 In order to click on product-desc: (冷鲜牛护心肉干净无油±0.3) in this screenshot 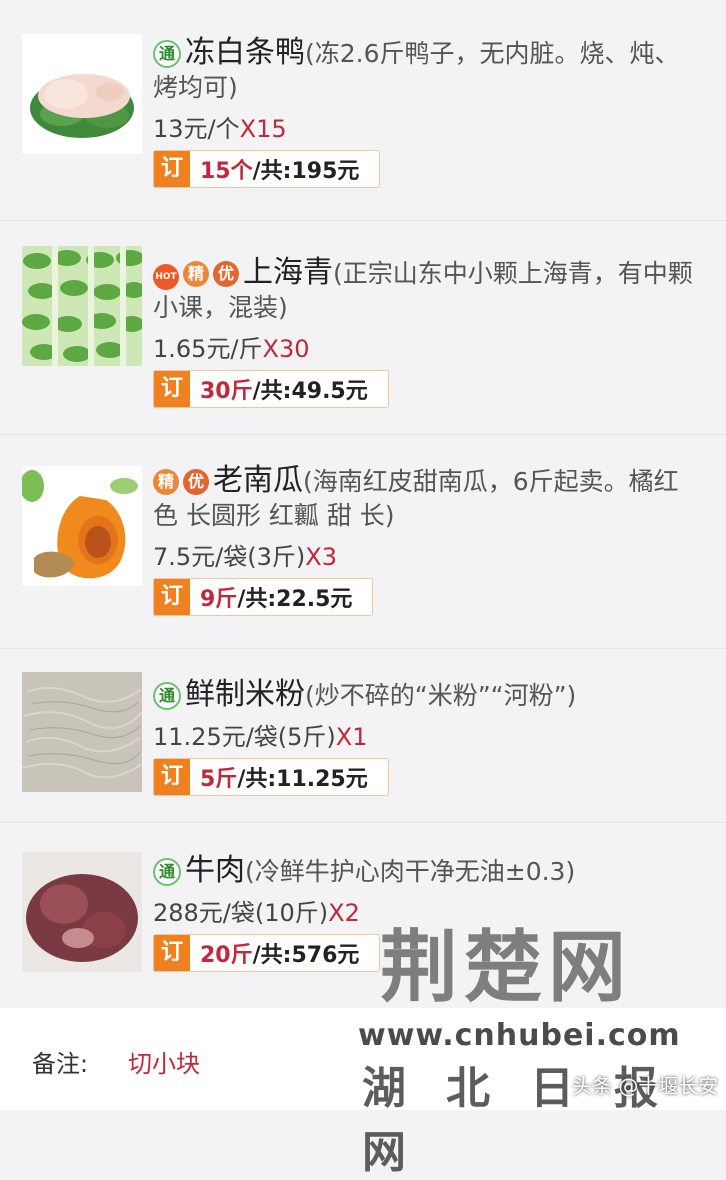, I will do `click(410, 871)`.